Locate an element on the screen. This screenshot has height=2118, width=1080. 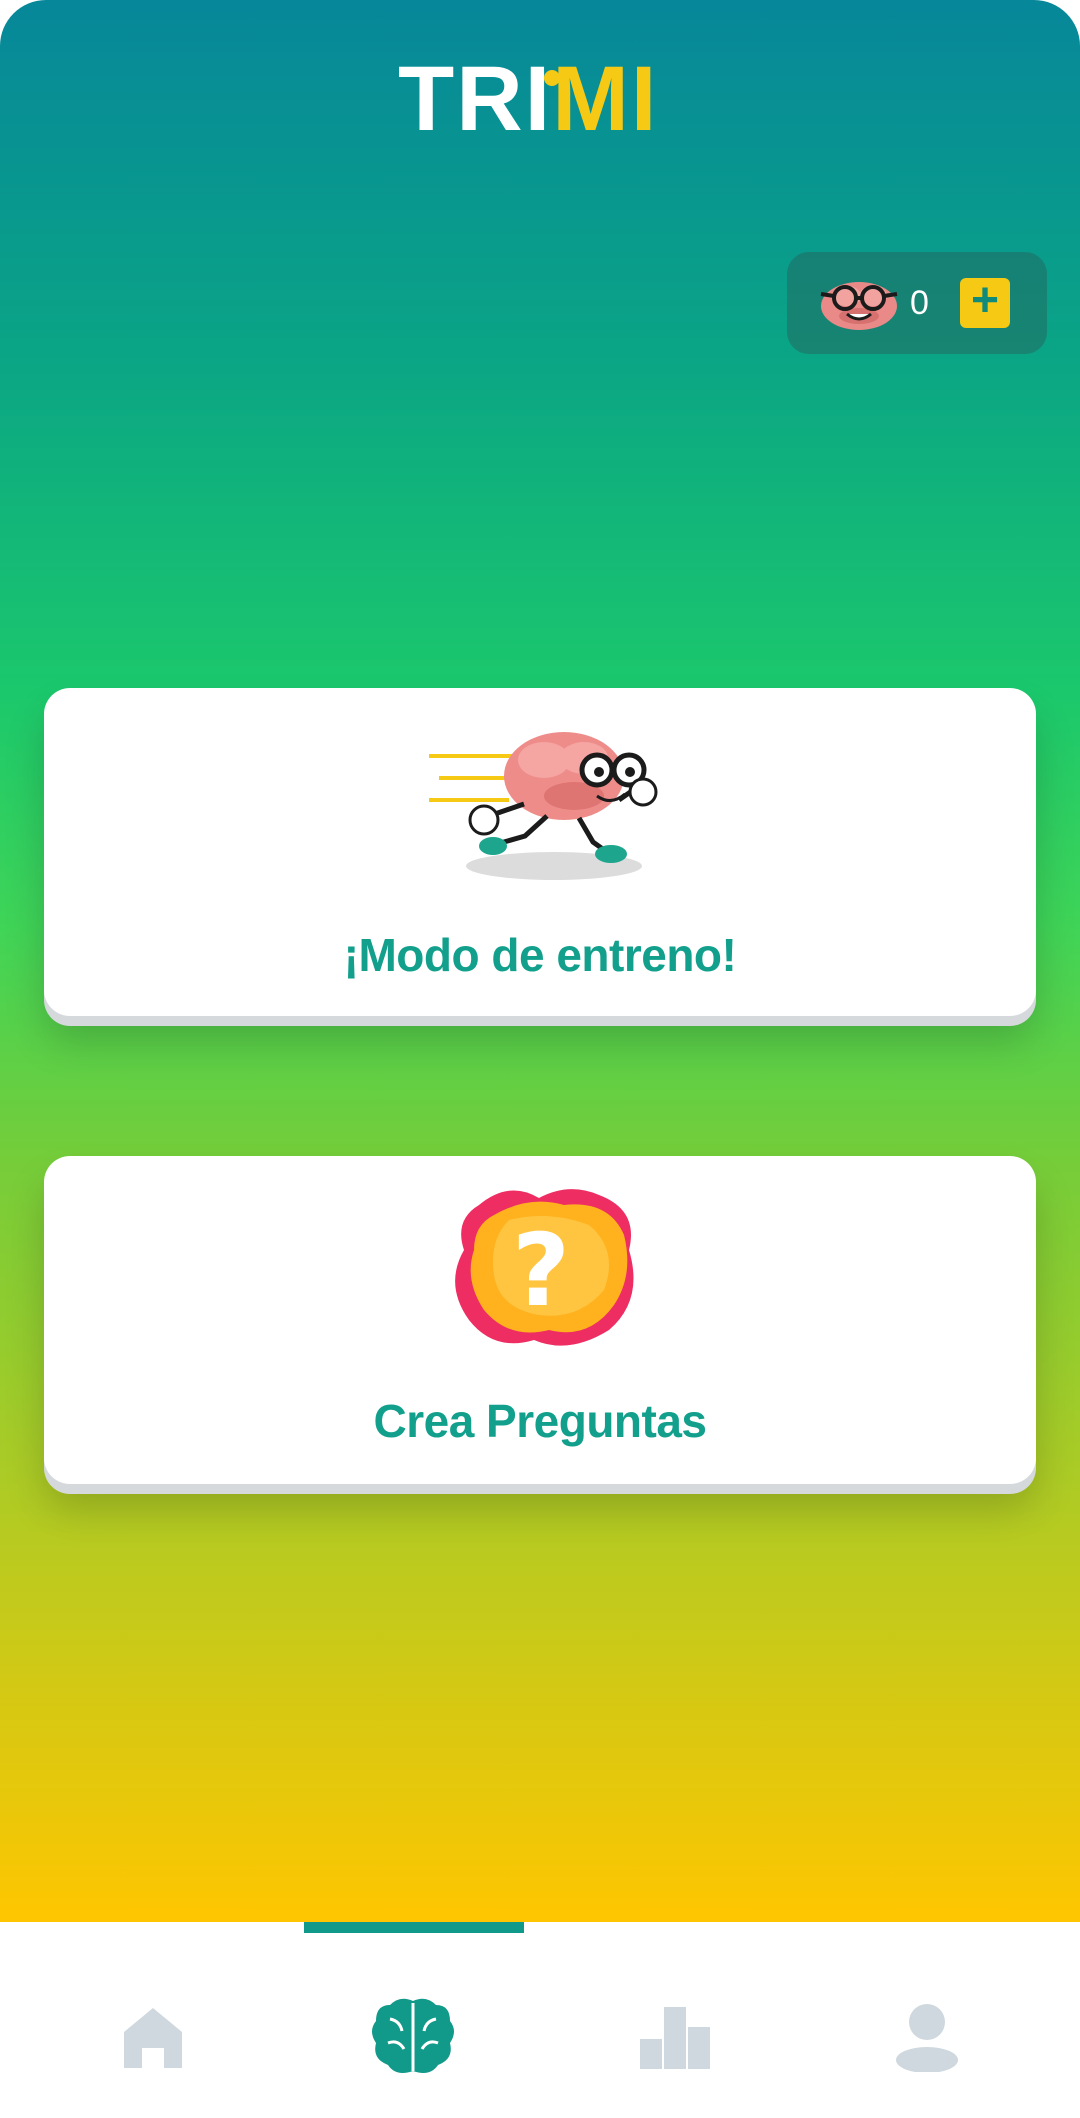
logo-text-mi: MI is located at coordinates (605, 99).